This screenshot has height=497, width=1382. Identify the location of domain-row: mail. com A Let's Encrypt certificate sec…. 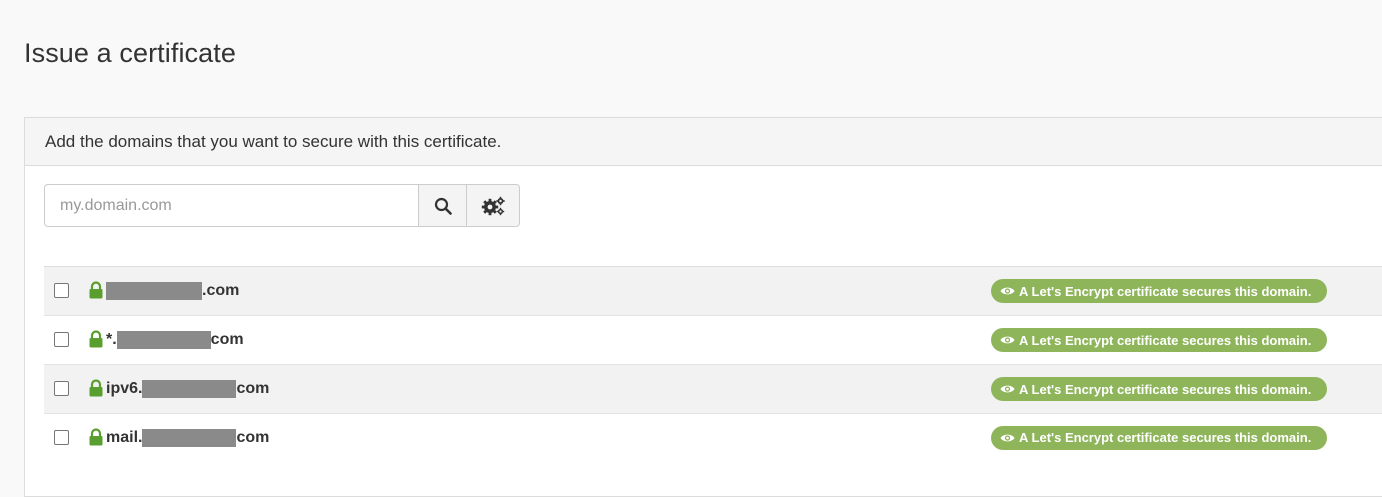
(713, 437).